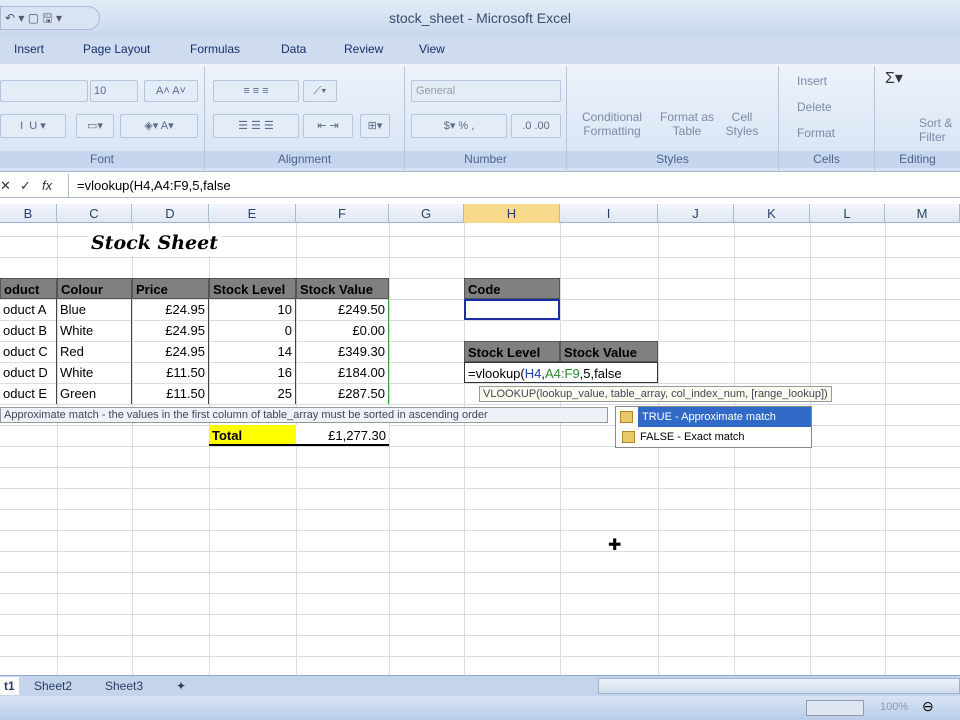 The image size is (960, 720). Describe the element at coordinates (28, 330) in the screenshot. I see `table-cell: oduct B` at that location.